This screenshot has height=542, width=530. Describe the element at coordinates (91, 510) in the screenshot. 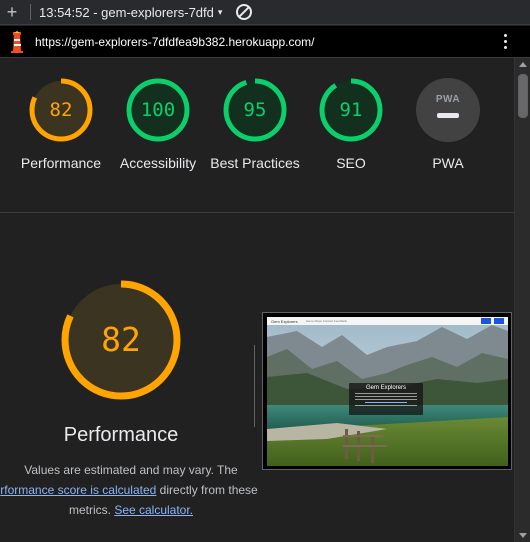

I see `note-line-3-prefix: metrics.` at that location.